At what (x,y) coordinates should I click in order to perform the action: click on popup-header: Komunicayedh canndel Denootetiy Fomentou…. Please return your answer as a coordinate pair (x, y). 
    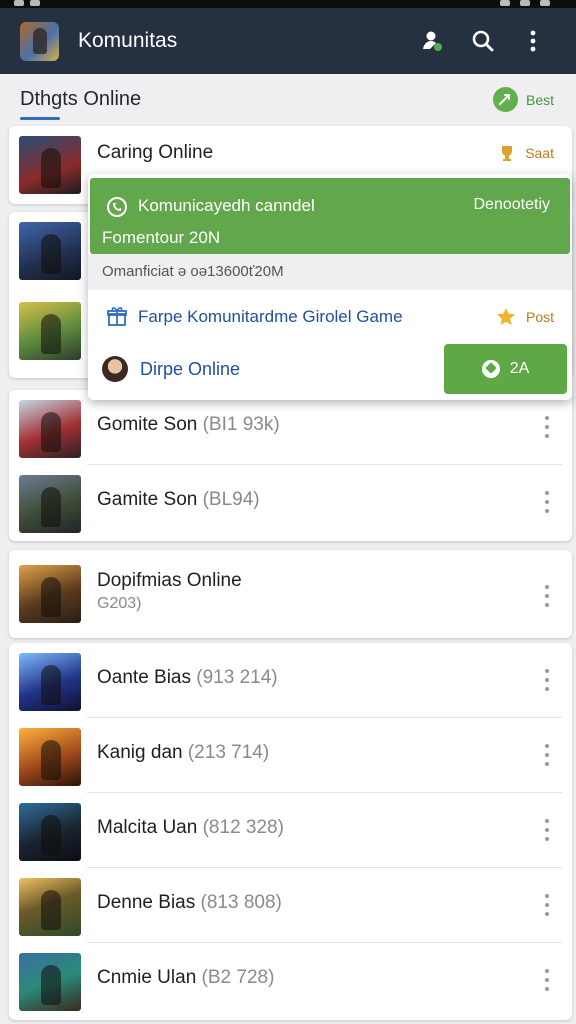
    Looking at the image, I should click on (330, 216).